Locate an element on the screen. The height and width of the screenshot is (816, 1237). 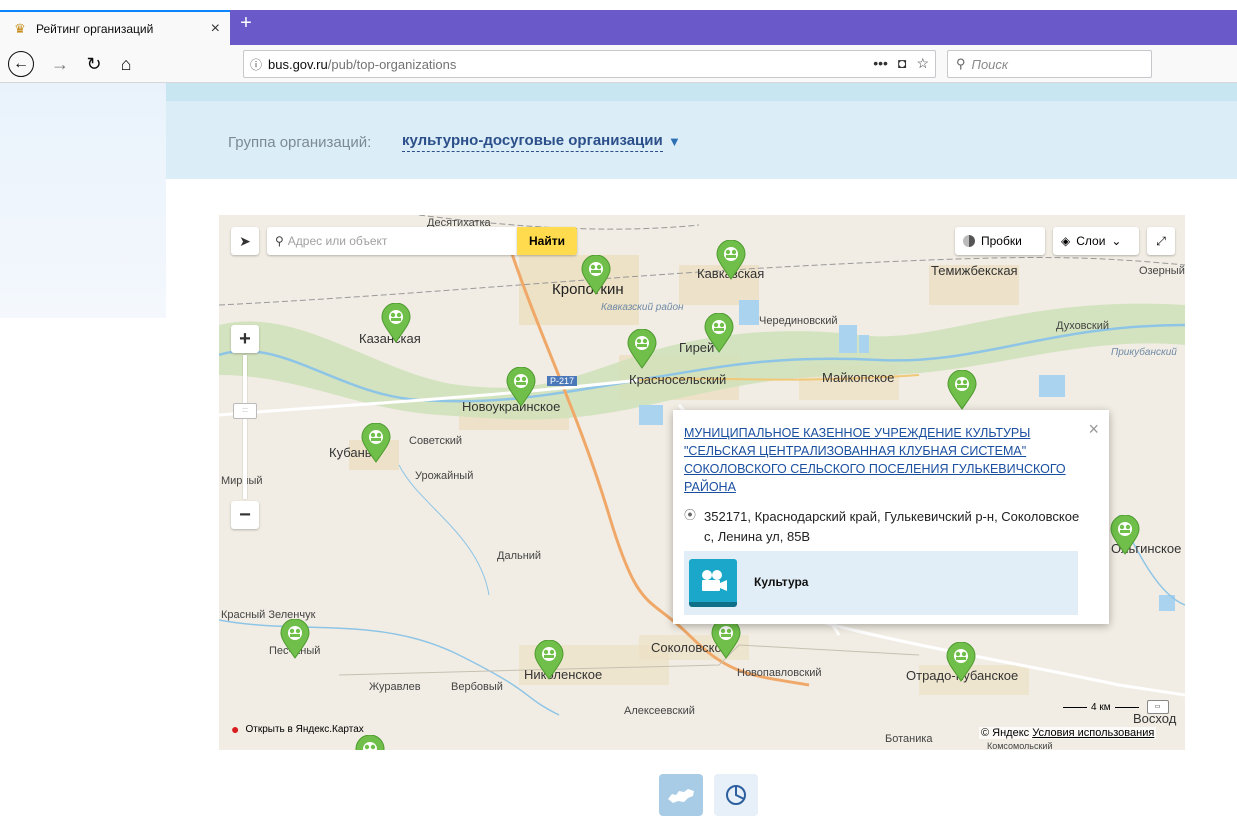
map-place-label: Темижбекская is located at coordinates (974, 270).